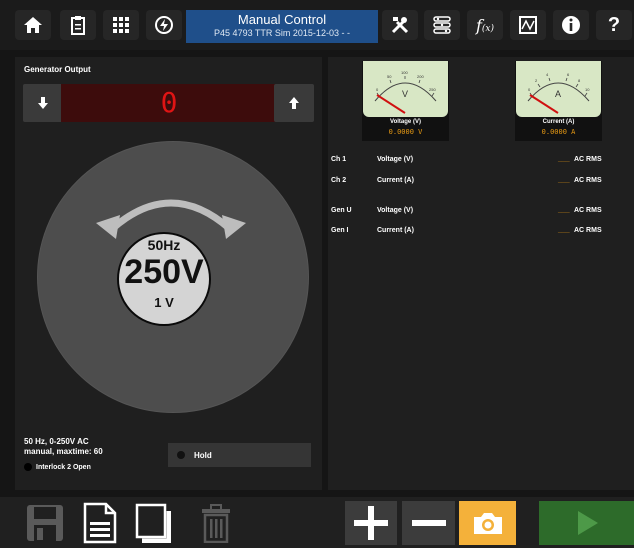 This screenshot has width=634, height=548. I want to click on voltage-scale-1: 50, so click(389, 76).